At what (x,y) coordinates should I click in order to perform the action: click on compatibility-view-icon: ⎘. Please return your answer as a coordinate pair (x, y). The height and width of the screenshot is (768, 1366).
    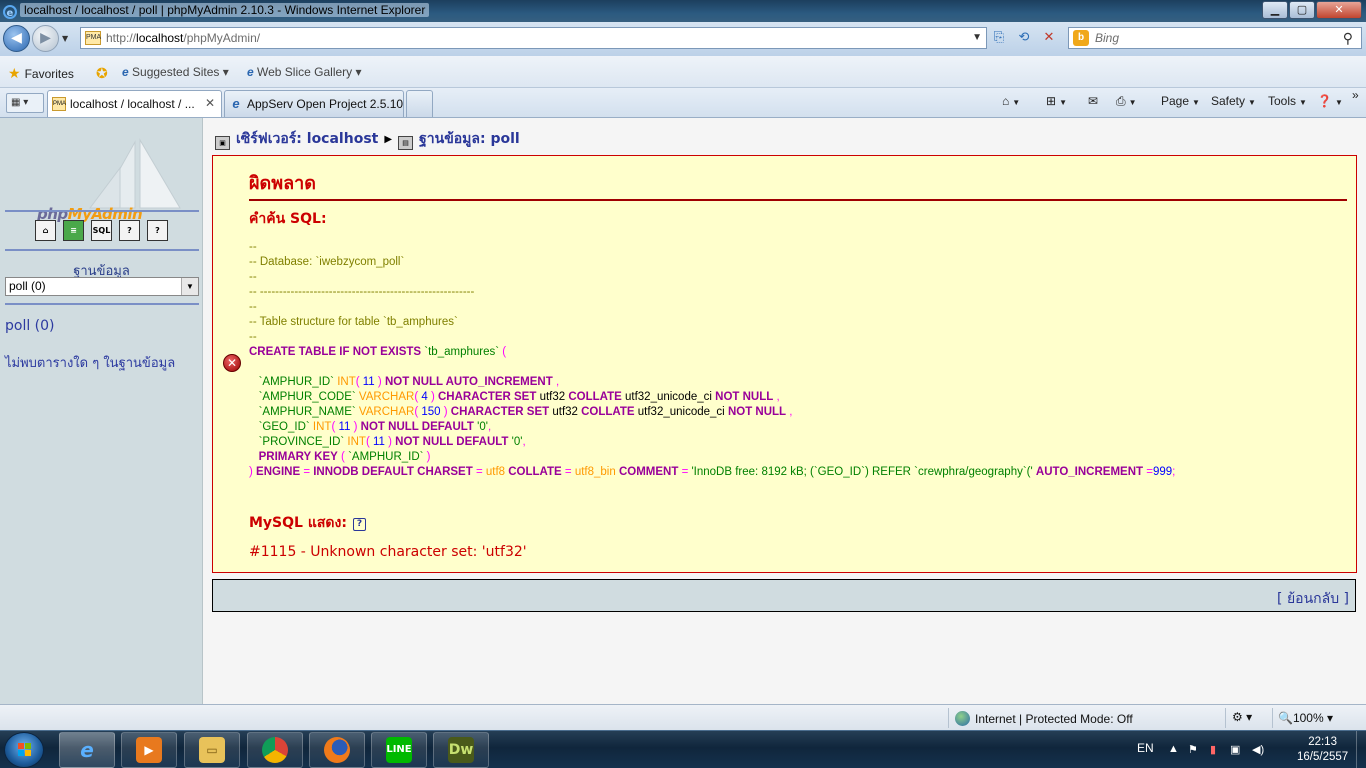
    Looking at the image, I should click on (999, 38).